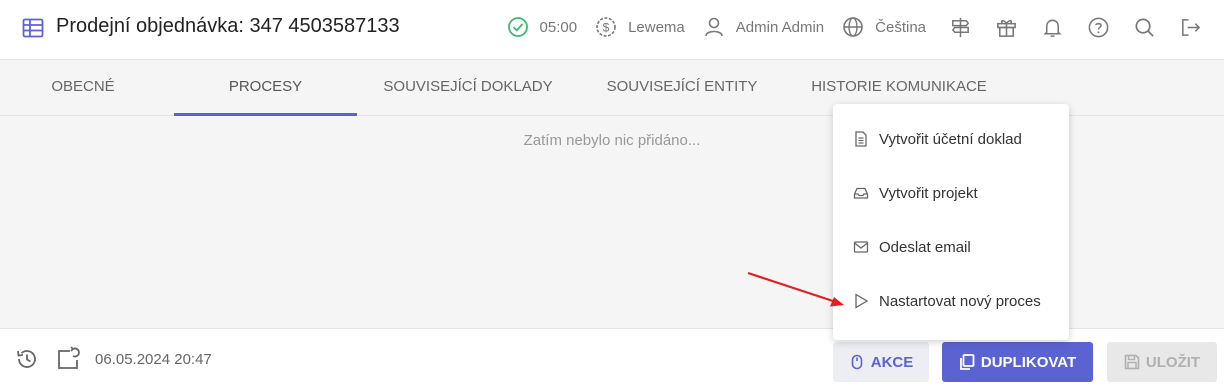 The height and width of the screenshot is (391, 1224). I want to click on tab-procesy: PROCESY, so click(265, 88).